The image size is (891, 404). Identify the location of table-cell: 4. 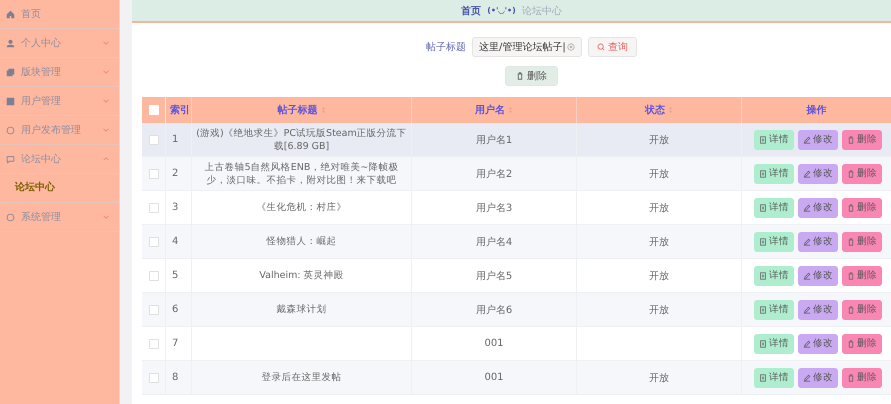
(175, 241).